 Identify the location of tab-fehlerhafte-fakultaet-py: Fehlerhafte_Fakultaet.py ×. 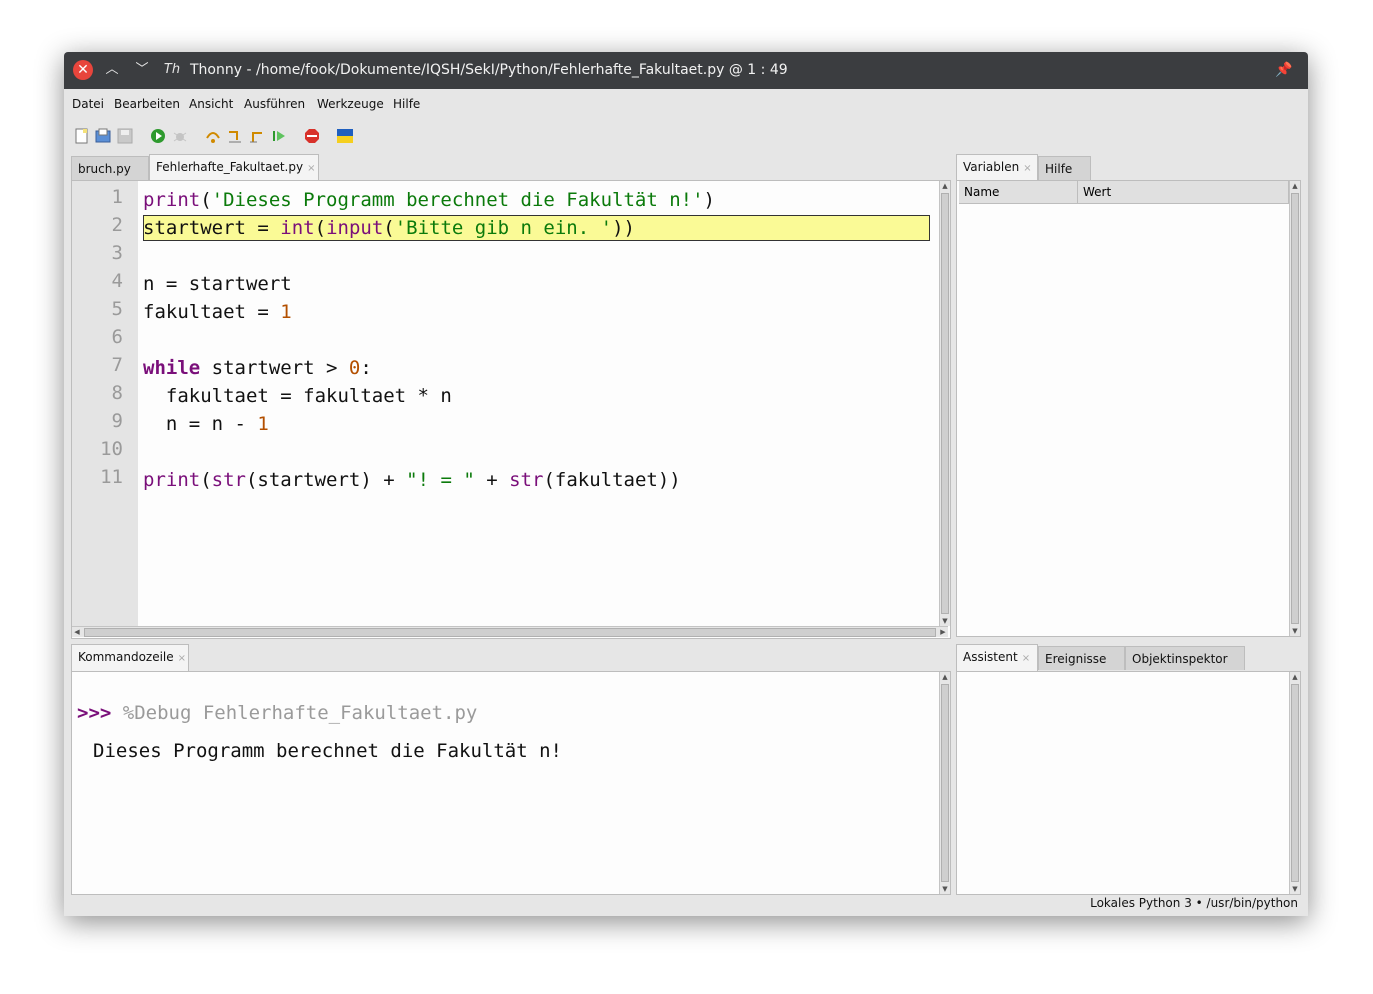
(234, 167).